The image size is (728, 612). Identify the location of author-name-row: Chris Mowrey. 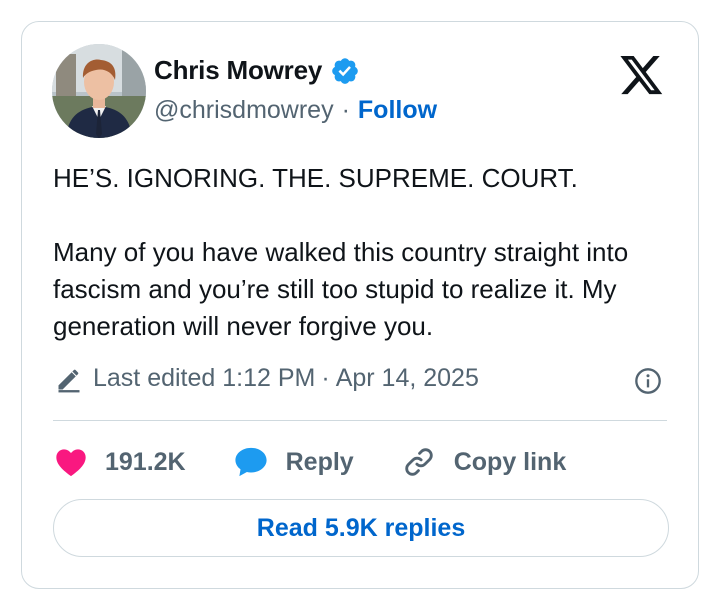
(257, 70).